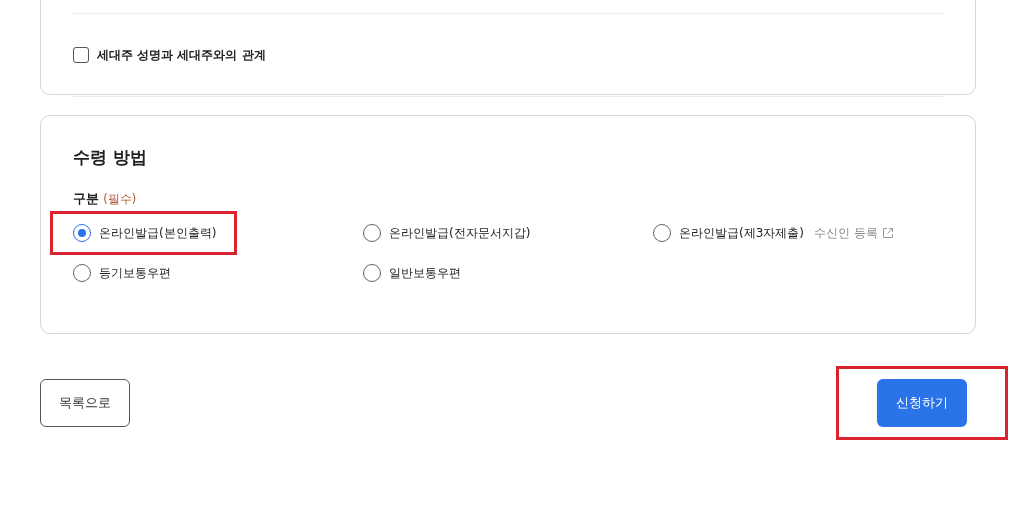  What do you see at coordinates (741, 233) in the screenshot?
I see `radio-label: 온라인발급(제3자제출)` at bounding box center [741, 233].